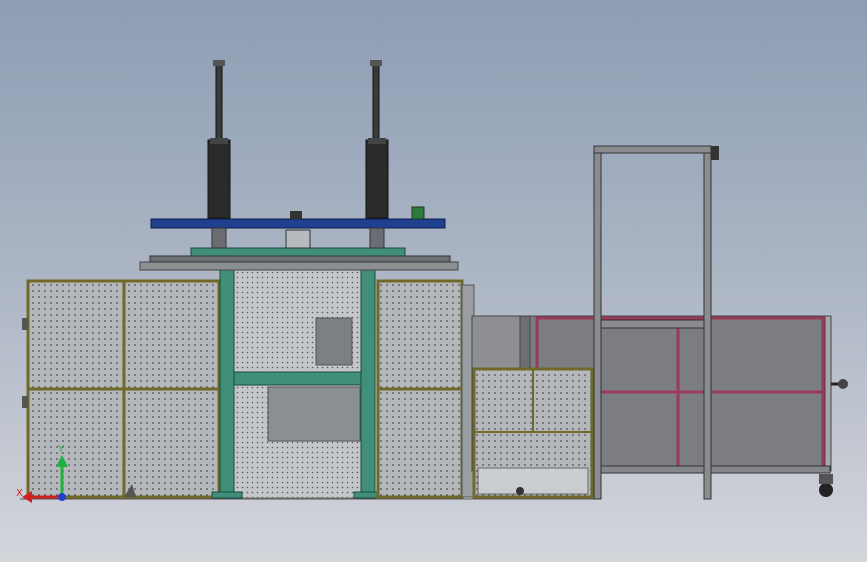 This screenshot has height=562, width=867. I want to click on right-guard-panel, so click(425, 389).